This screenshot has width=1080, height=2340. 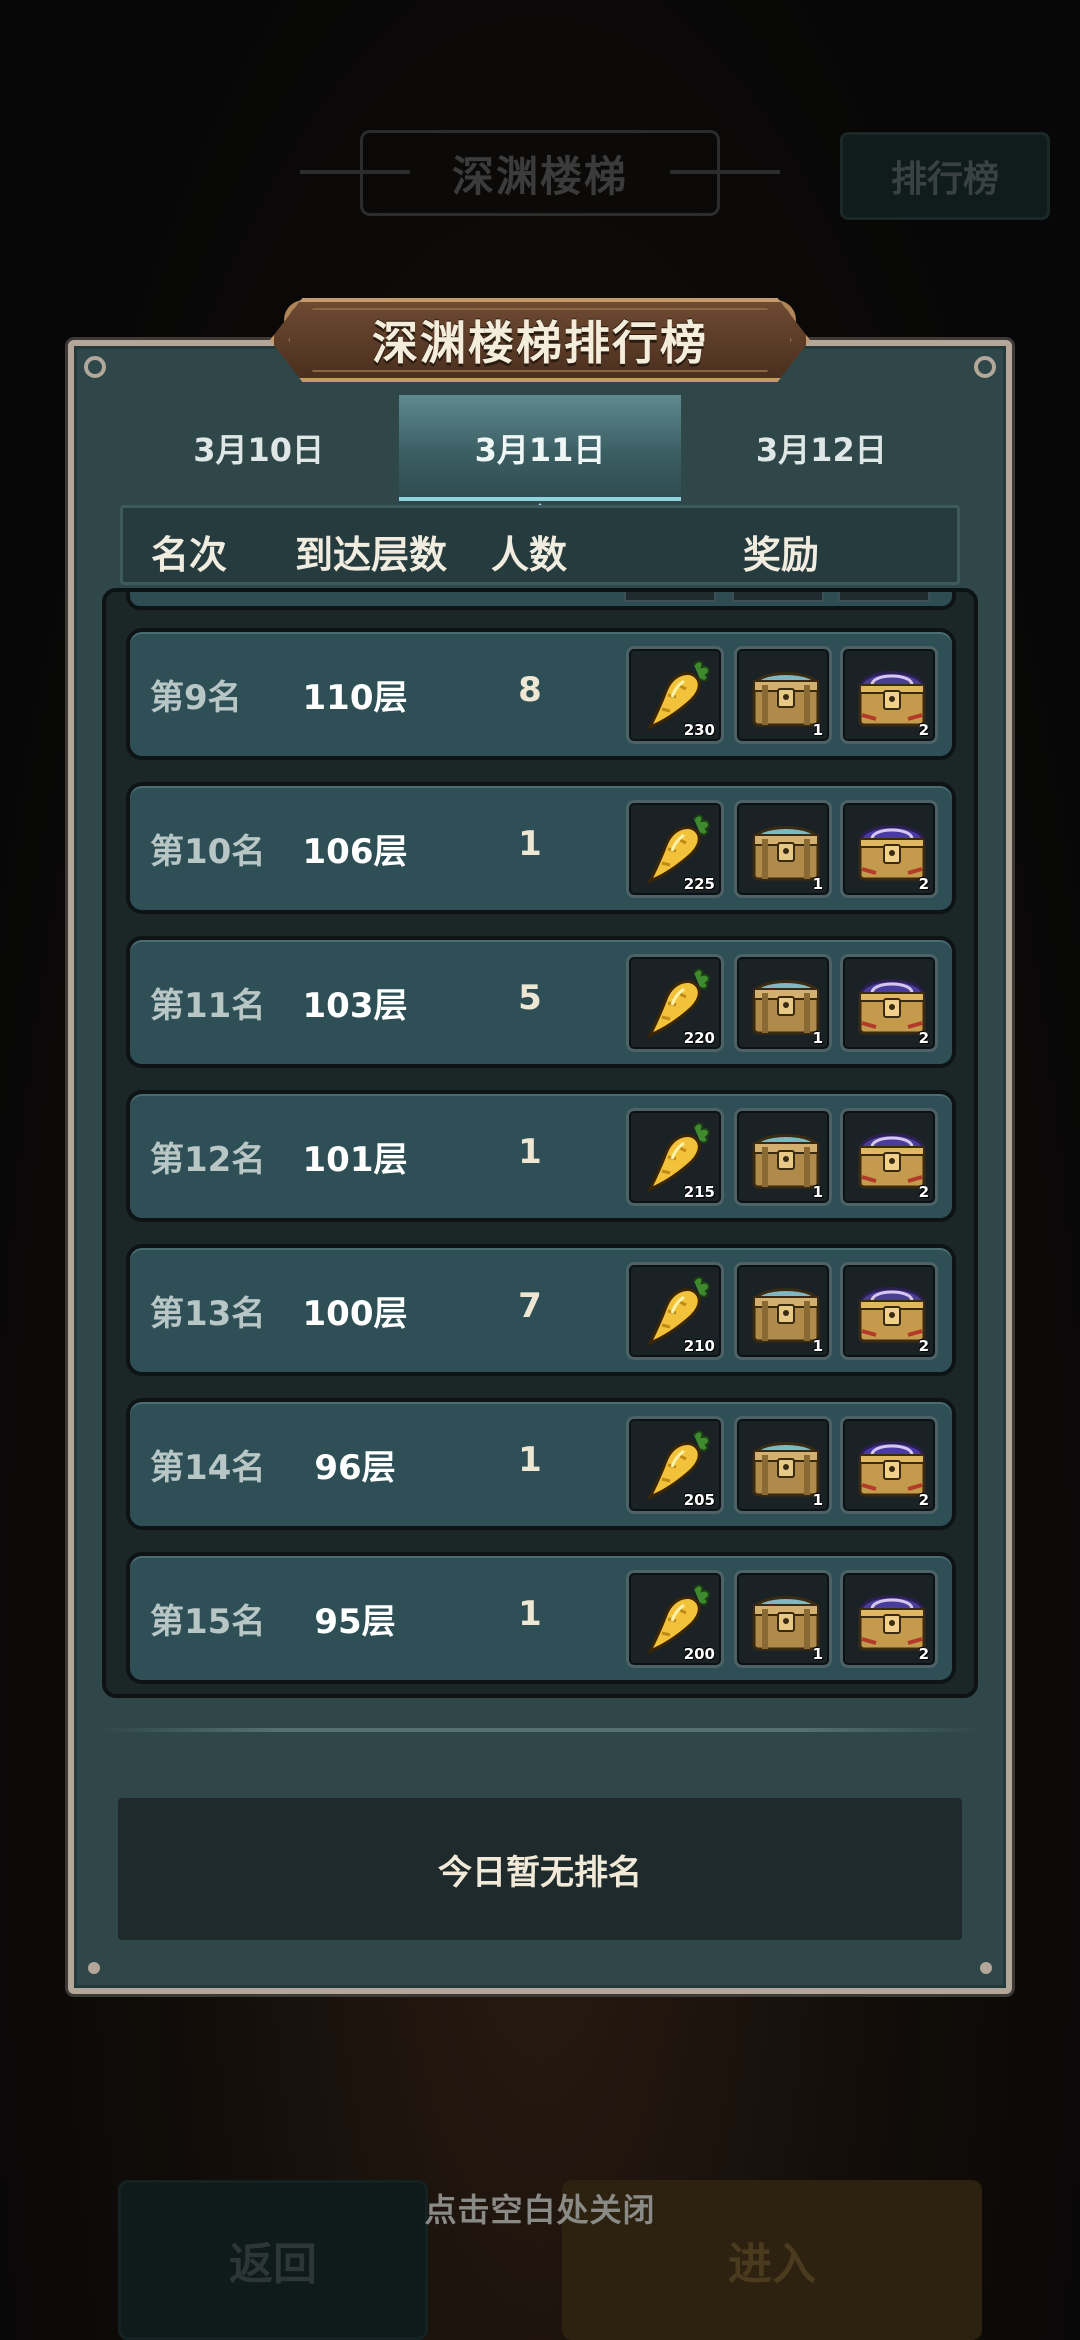 I want to click on list-item: 第15名 95层 1 200 1 2, so click(x=541, y=1618).